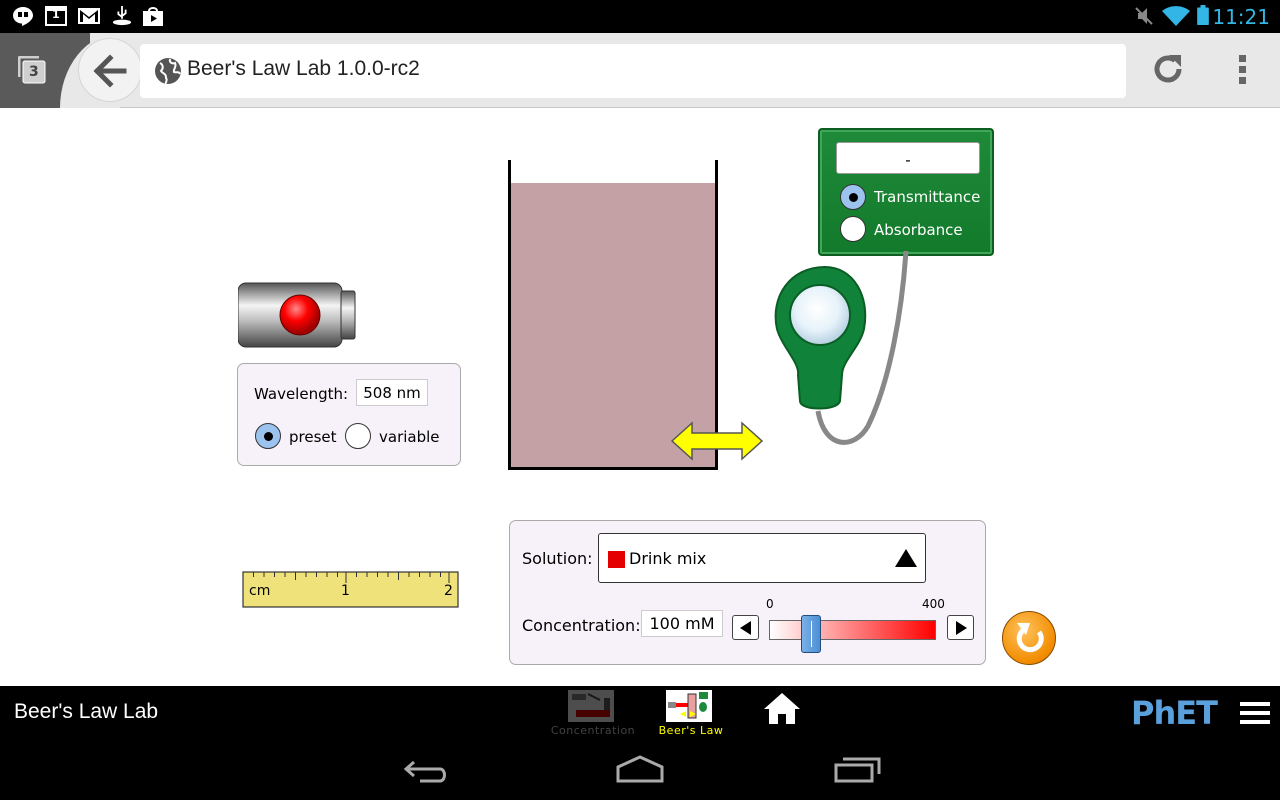 The image size is (1280, 800). I want to click on gmail-icon, so click(89, 16).